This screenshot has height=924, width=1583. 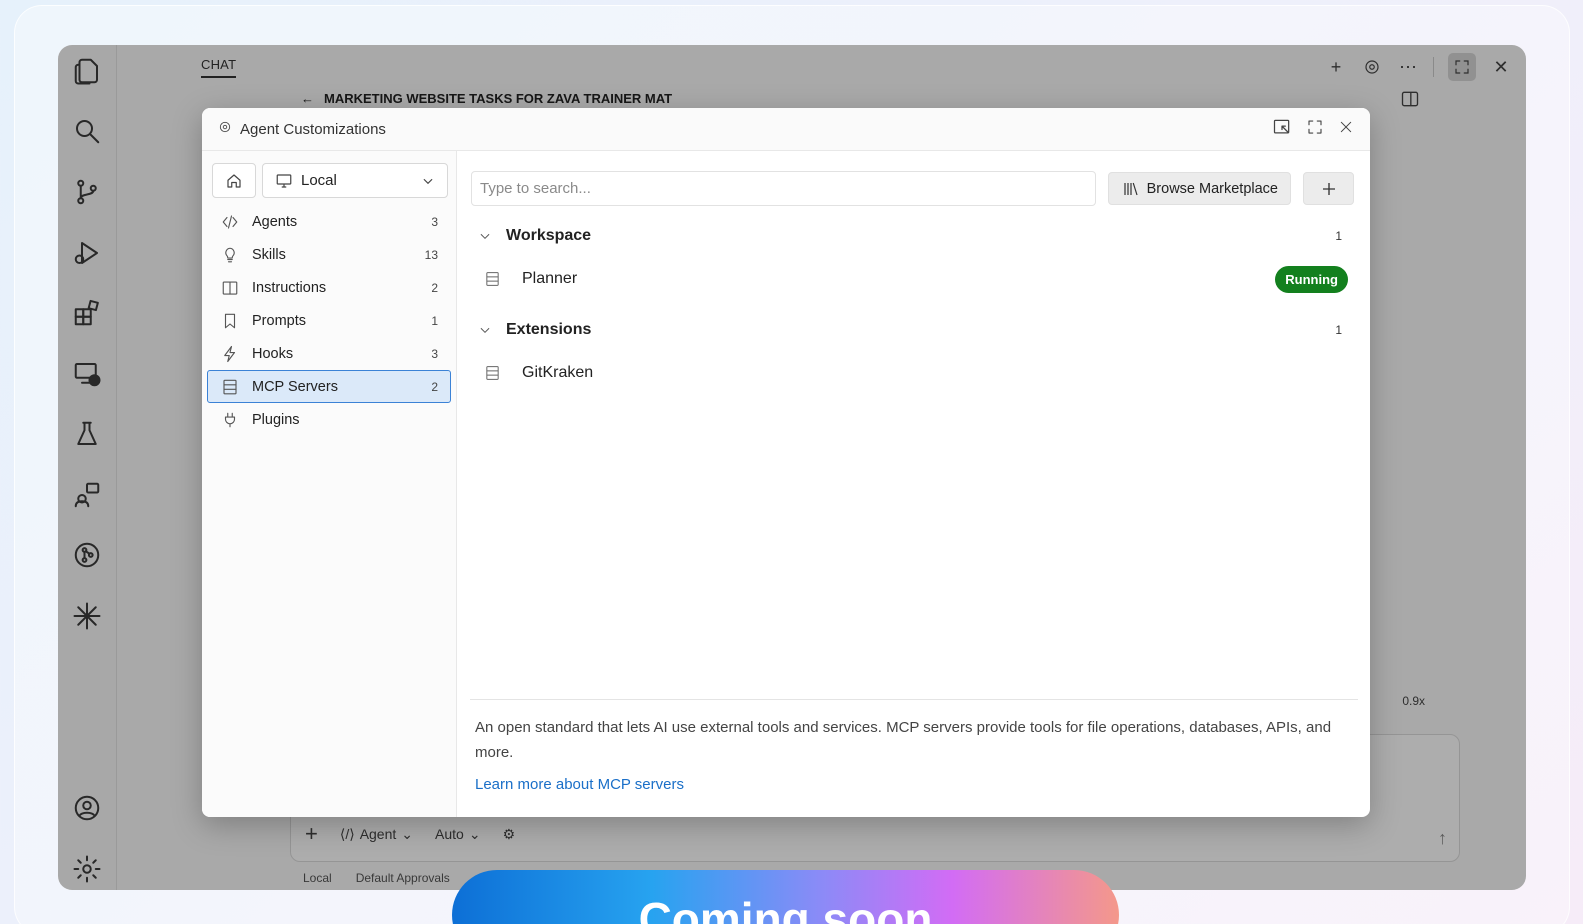 I want to click on home-button, so click(x=234, y=180).